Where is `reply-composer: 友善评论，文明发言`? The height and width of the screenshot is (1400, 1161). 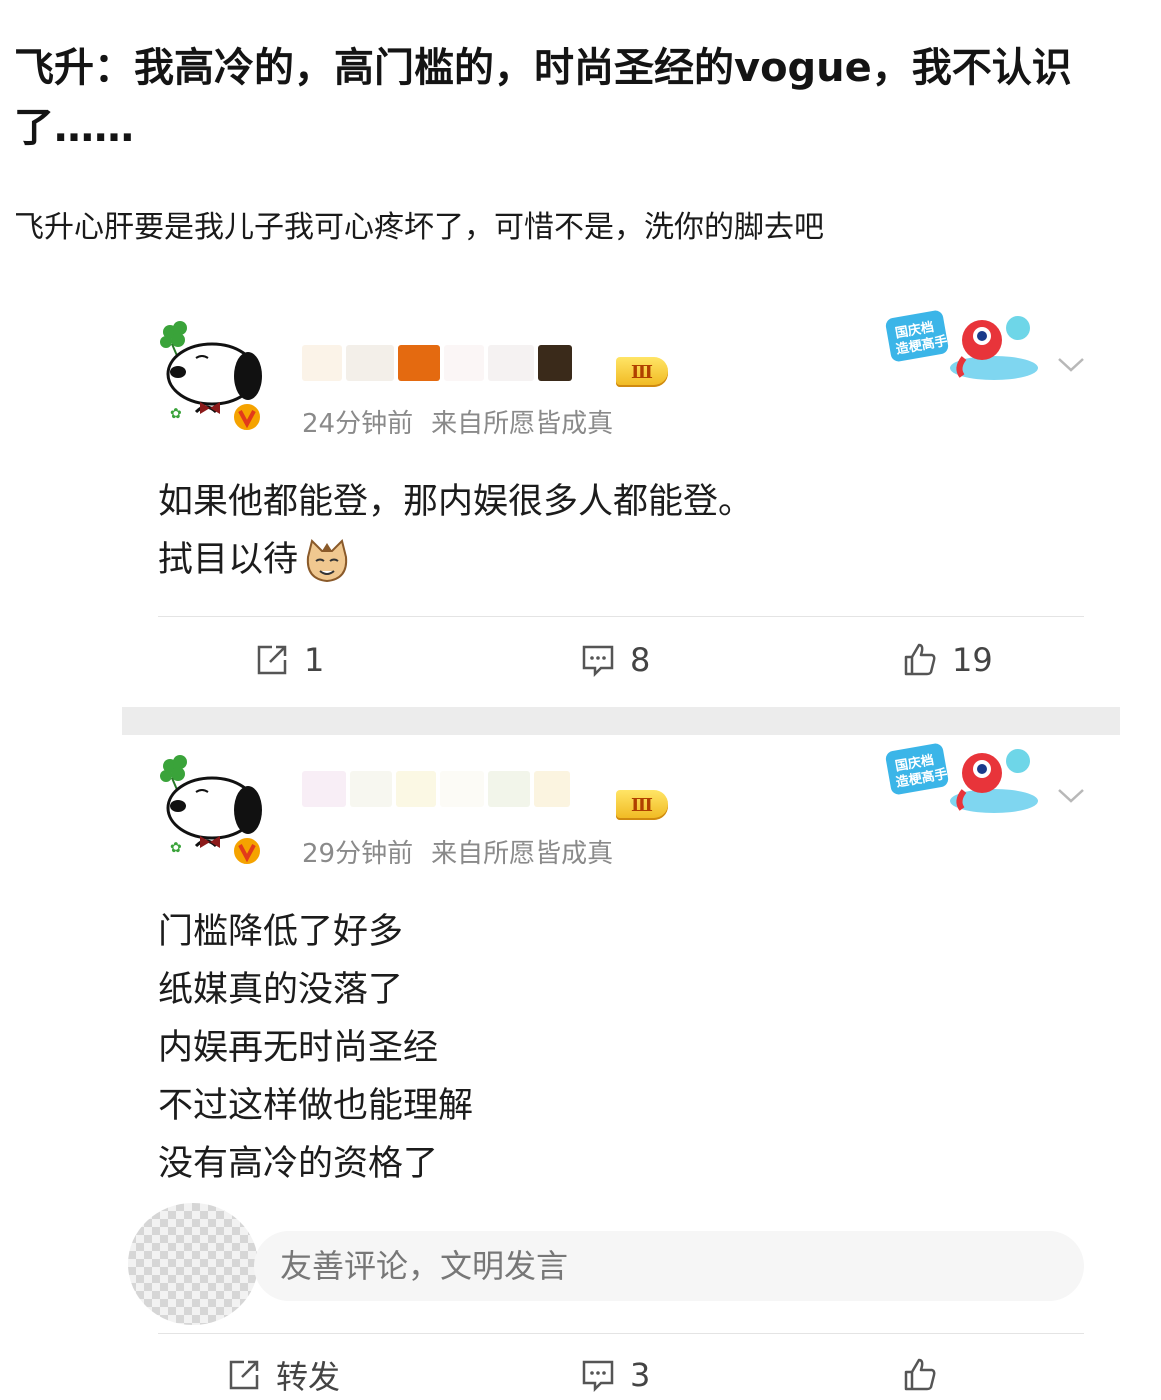 reply-composer: 友善评论，文明发言 is located at coordinates (621, 1259).